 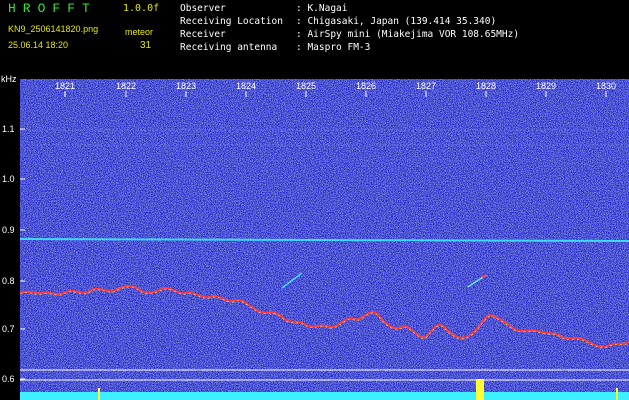 What do you see at coordinates (65, 86) in the screenshot?
I see `x-tick-label: 1821` at bounding box center [65, 86].